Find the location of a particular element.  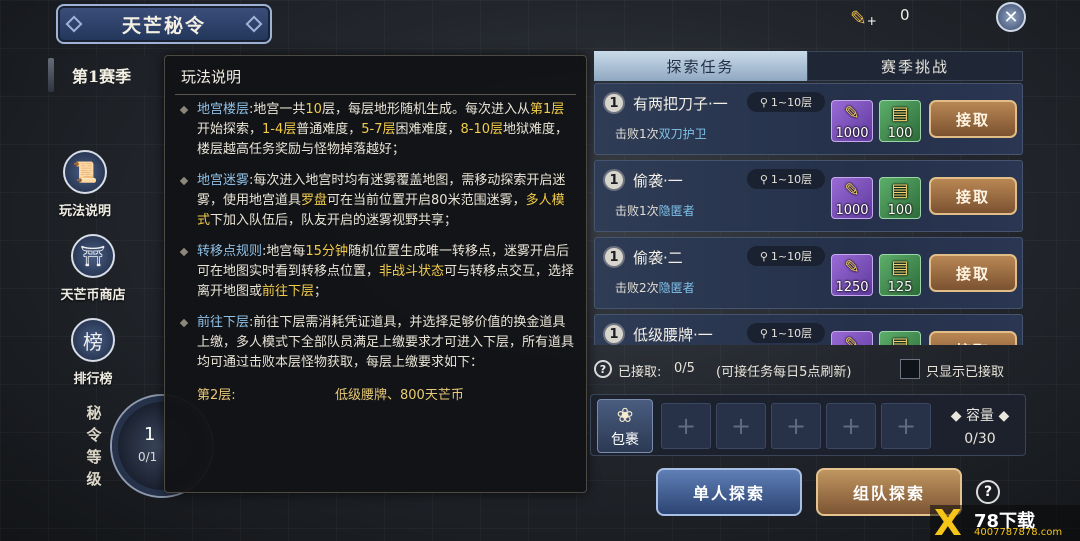

vert-char: 秘 is located at coordinates (94, 413).